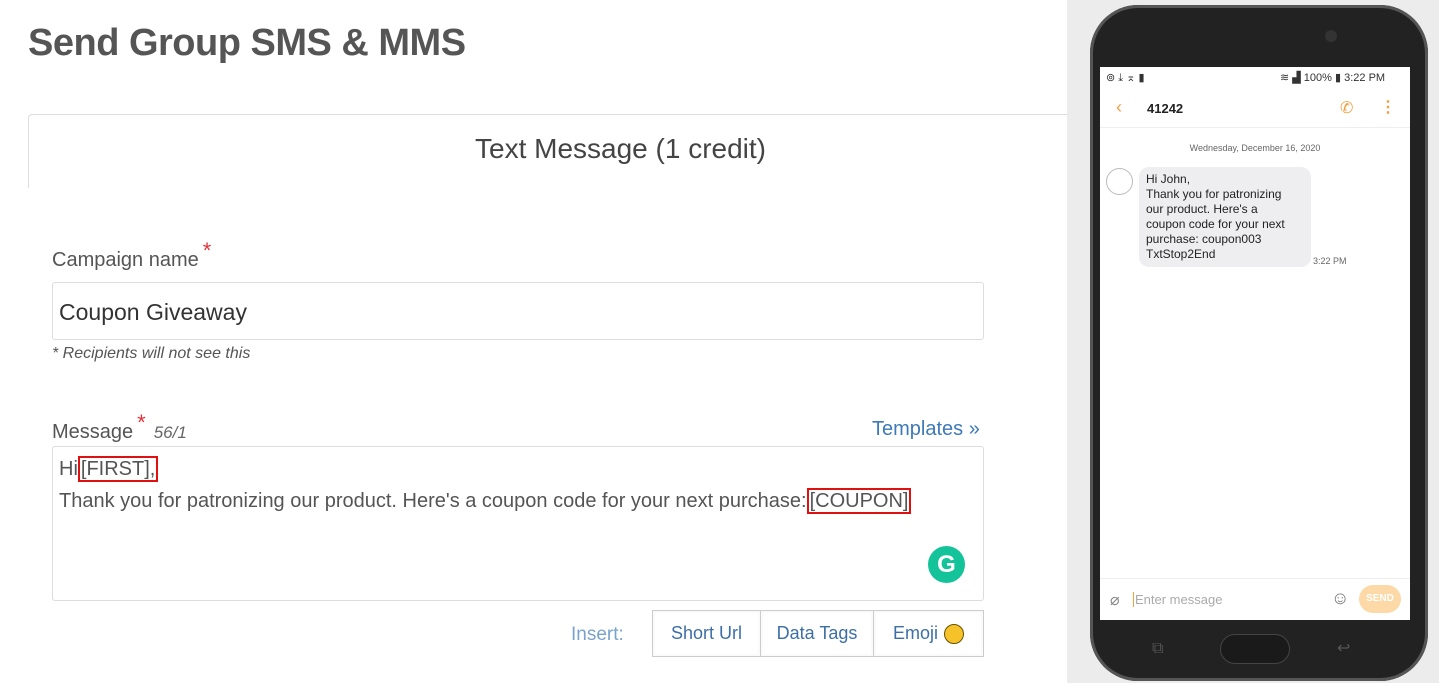 The image size is (1439, 683). I want to click on tag-first: [FIRST],, so click(118, 469).